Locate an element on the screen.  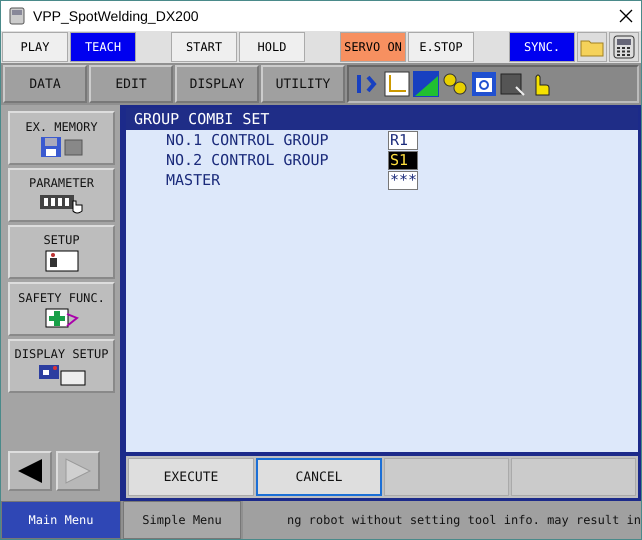
side-menu-button: SETUP is located at coordinates (61, 252).